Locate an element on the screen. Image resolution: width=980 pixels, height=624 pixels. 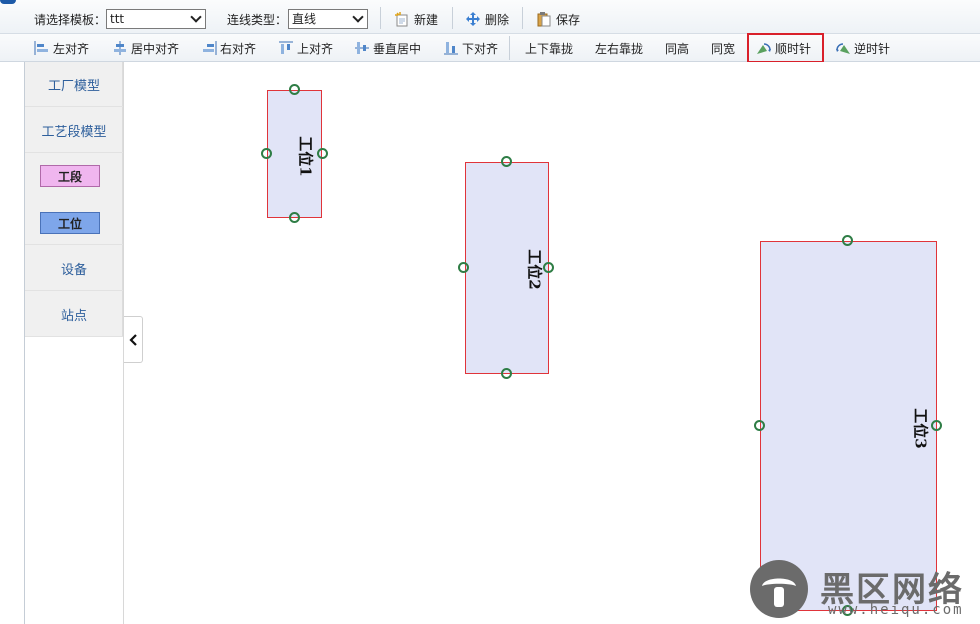
align-left-label: 左对齐 is located at coordinates (71, 48).